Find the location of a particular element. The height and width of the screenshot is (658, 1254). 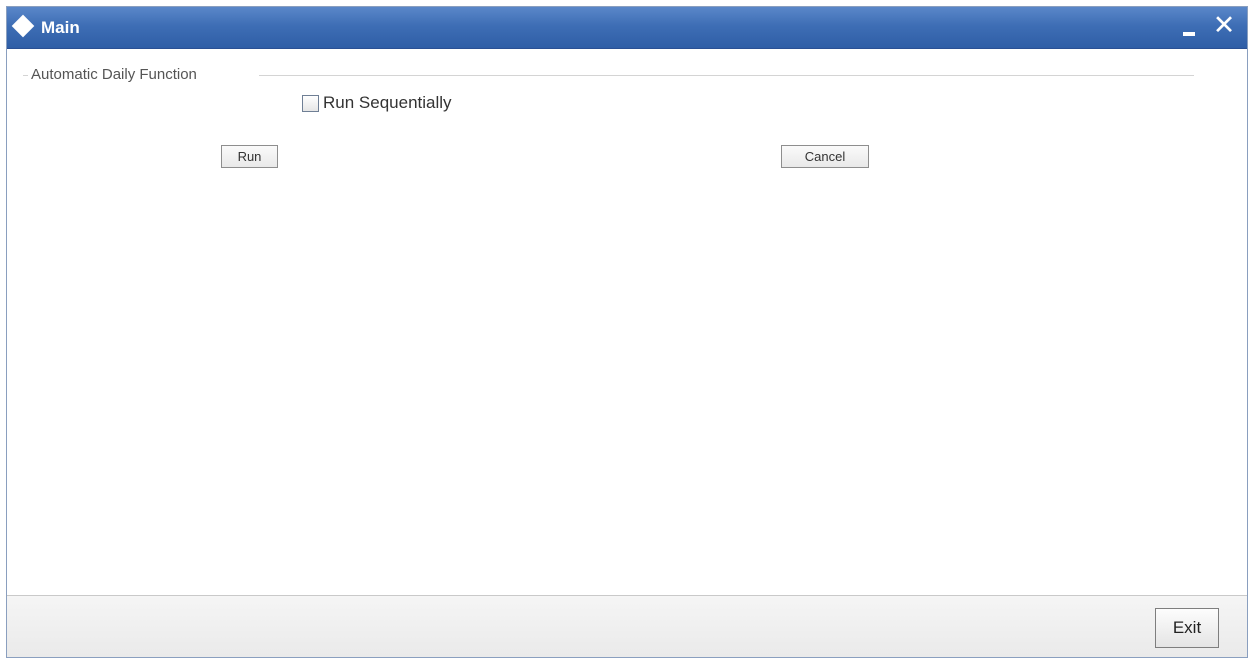

minimize-icon is located at coordinates (1190, 27).